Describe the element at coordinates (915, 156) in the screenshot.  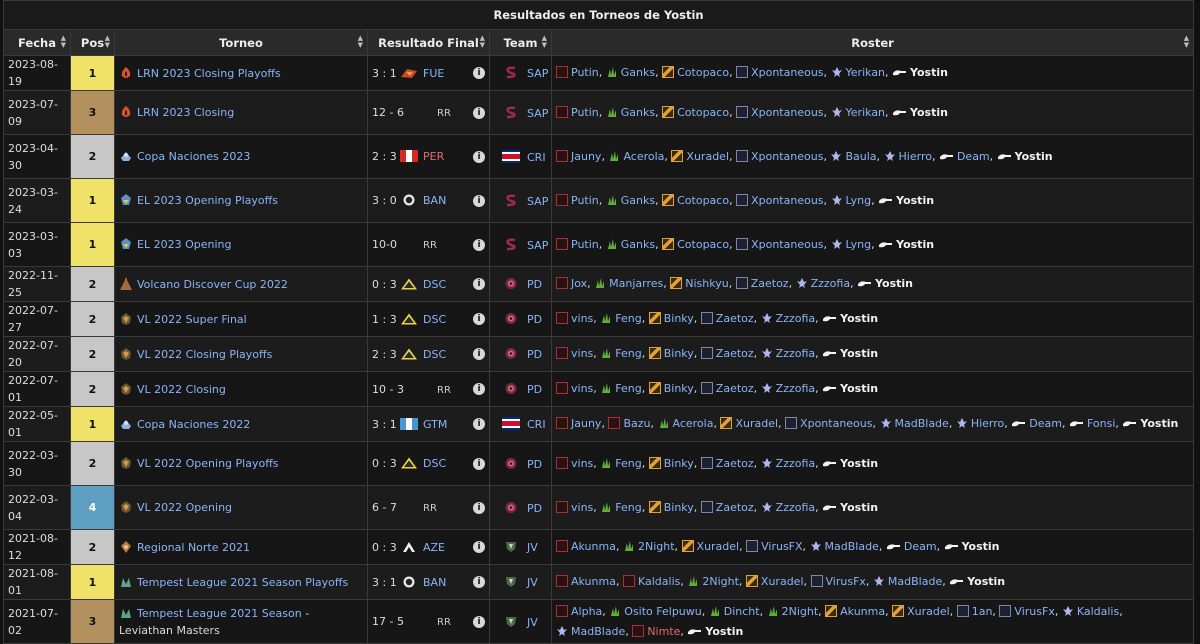
I see `player-link: Hierro` at that location.